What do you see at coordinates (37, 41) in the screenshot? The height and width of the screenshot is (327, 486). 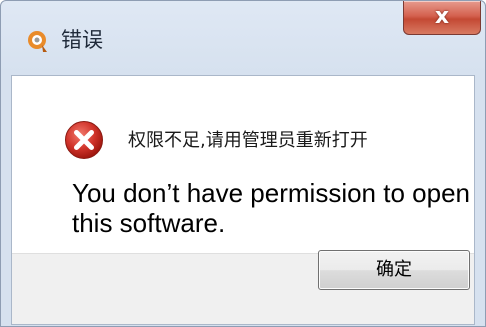 I see `app-logo-icon` at bounding box center [37, 41].